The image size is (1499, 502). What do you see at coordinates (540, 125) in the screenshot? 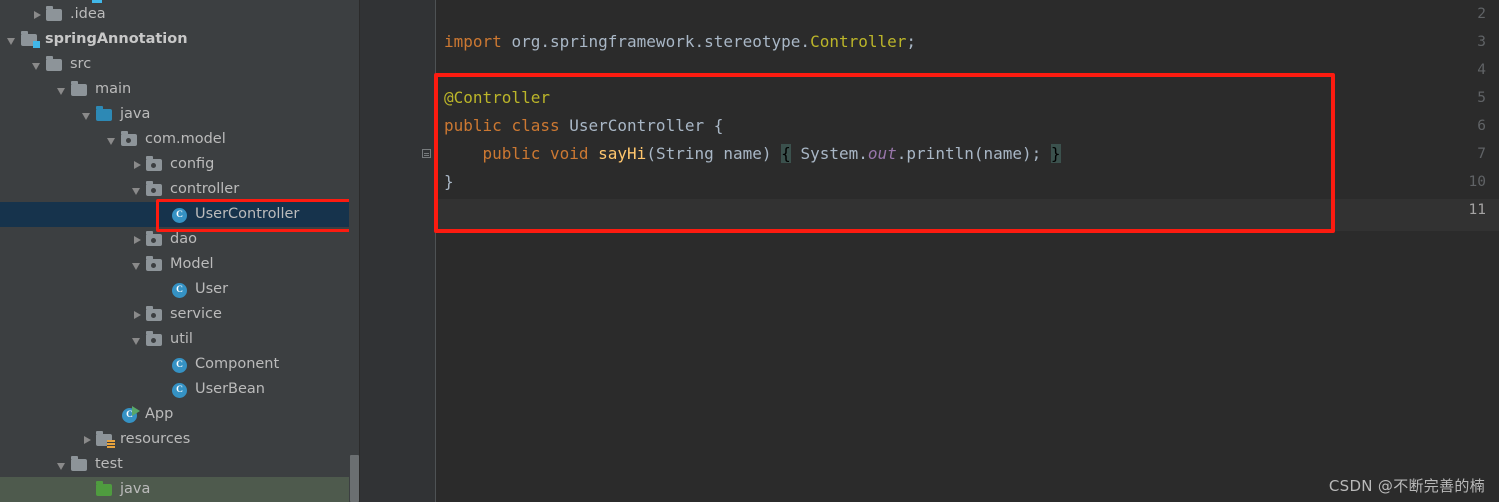
I see `code-token: class` at bounding box center [540, 125].